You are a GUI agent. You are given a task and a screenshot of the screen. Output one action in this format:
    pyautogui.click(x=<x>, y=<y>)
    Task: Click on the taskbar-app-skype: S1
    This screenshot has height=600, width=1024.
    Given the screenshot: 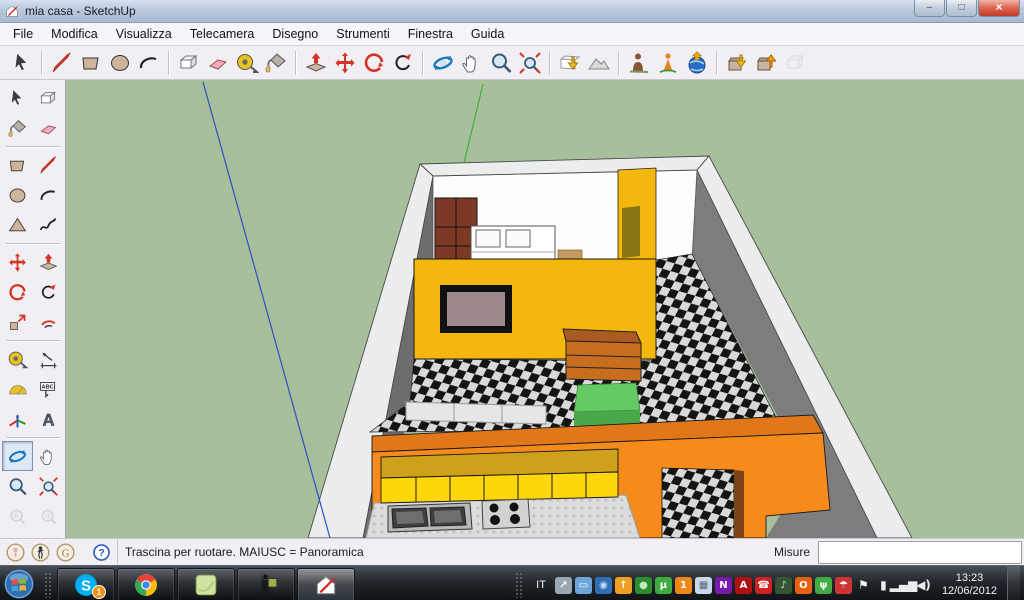 What is the action you would take?
    pyautogui.click(x=86, y=584)
    